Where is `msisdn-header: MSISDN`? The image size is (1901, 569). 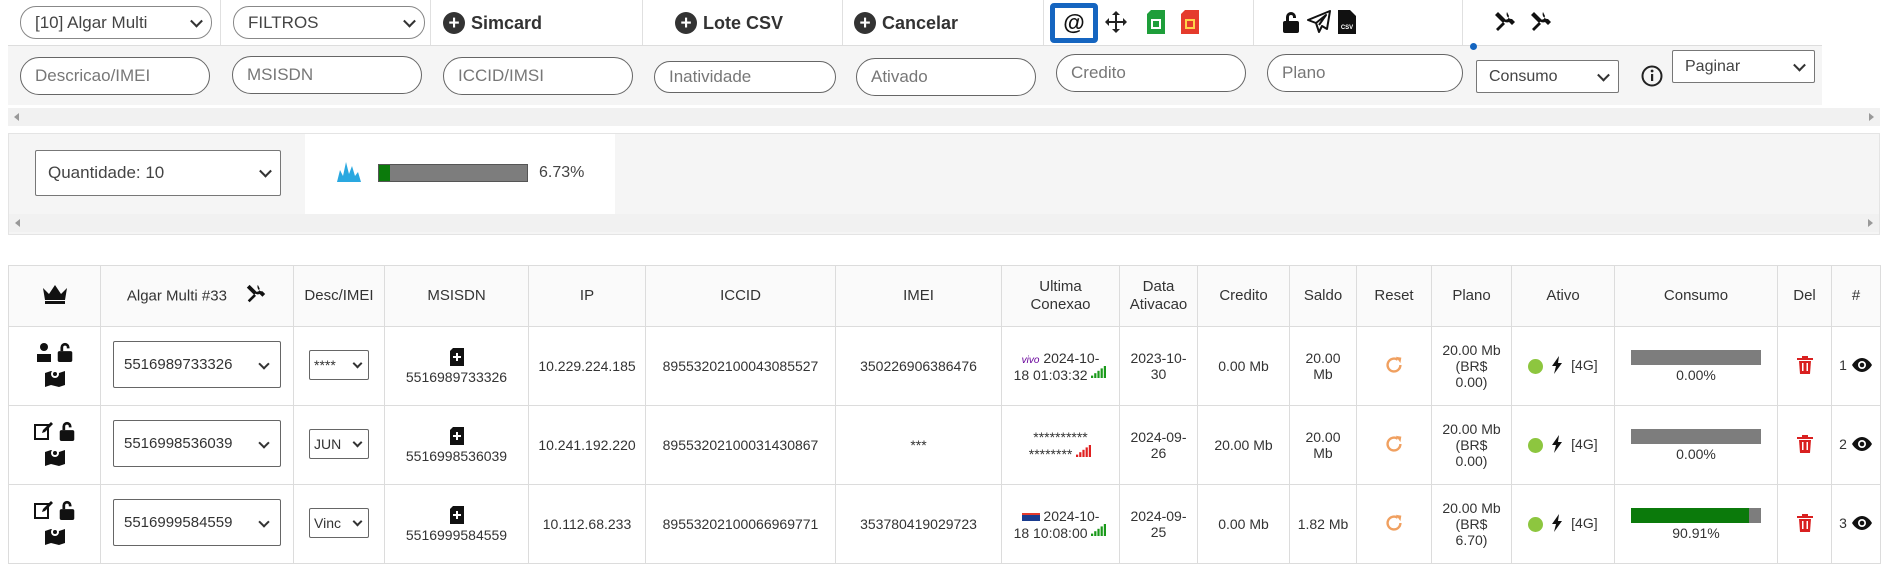
msisdn-header: MSISDN is located at coordinates (456, 296).